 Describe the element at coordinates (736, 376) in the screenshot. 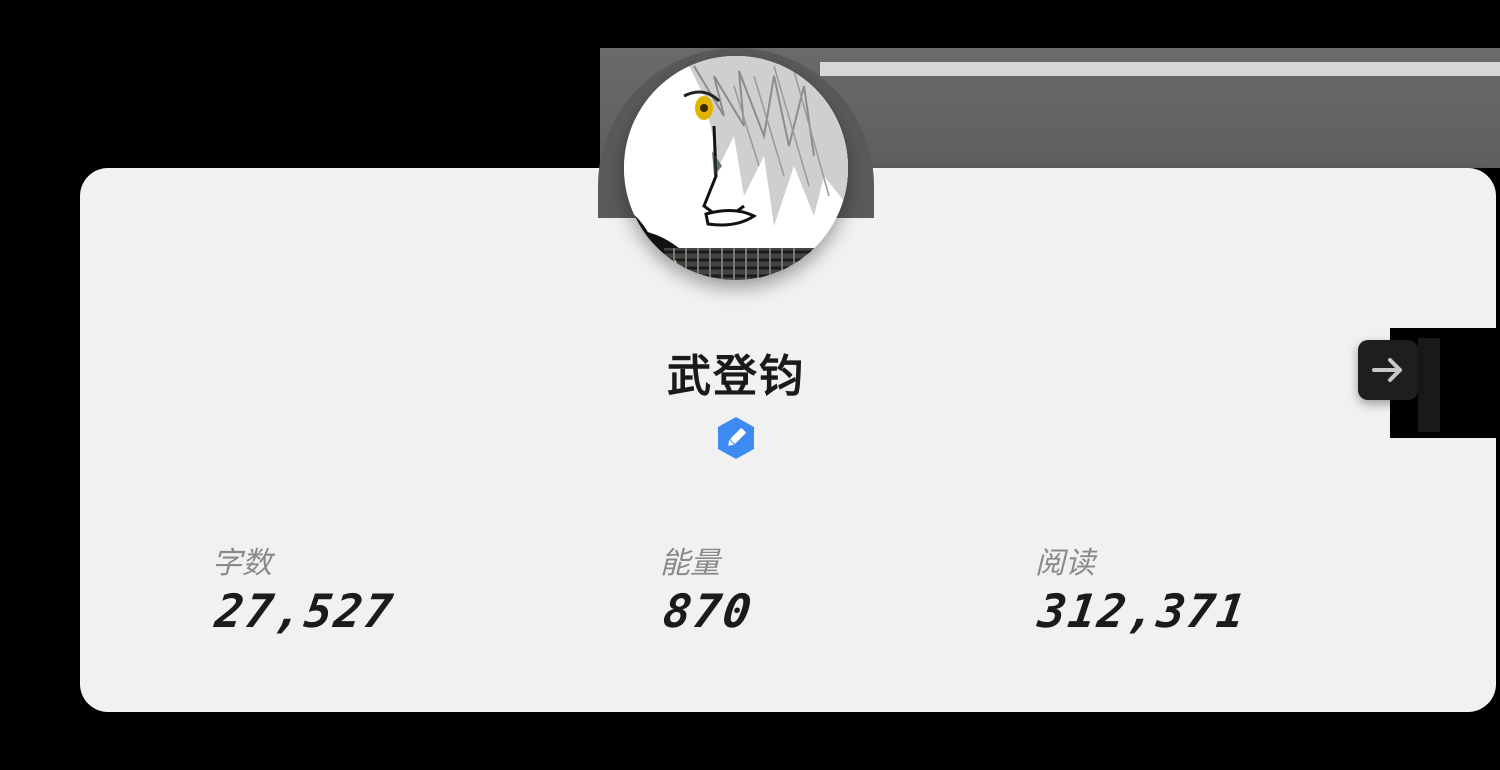

I see `profile-name: 武登钧` at that location.